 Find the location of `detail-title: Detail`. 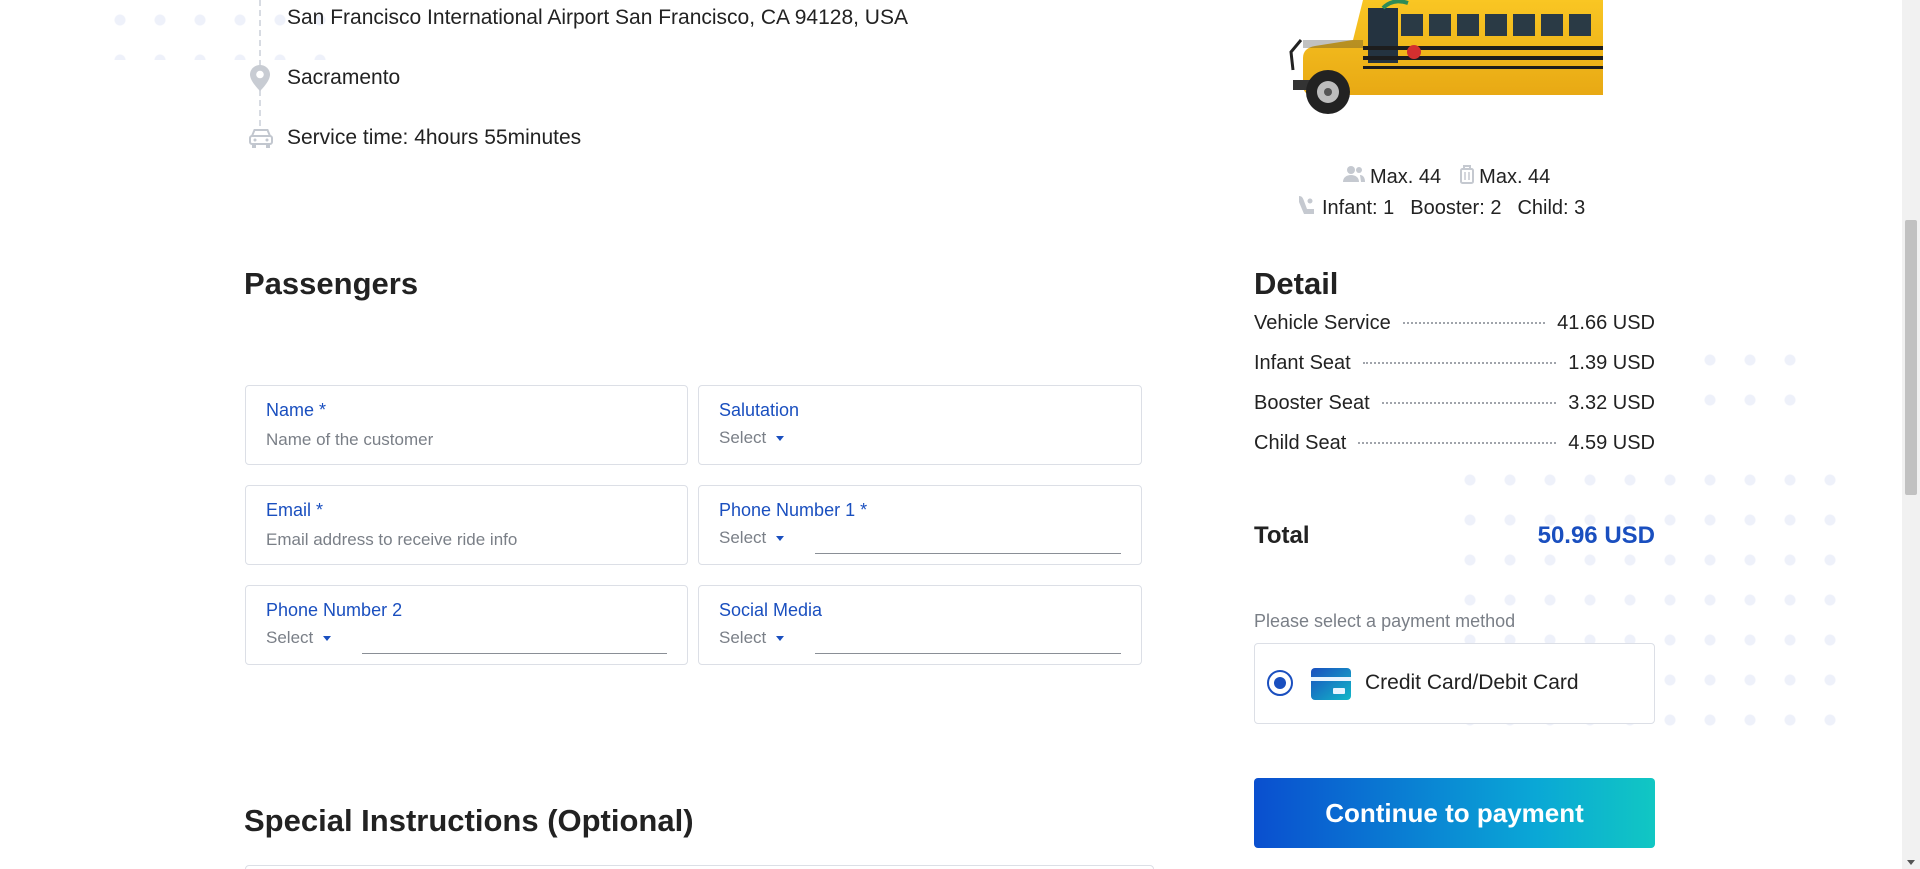

detail-title: Detail is located at coordinates (1296, 283).